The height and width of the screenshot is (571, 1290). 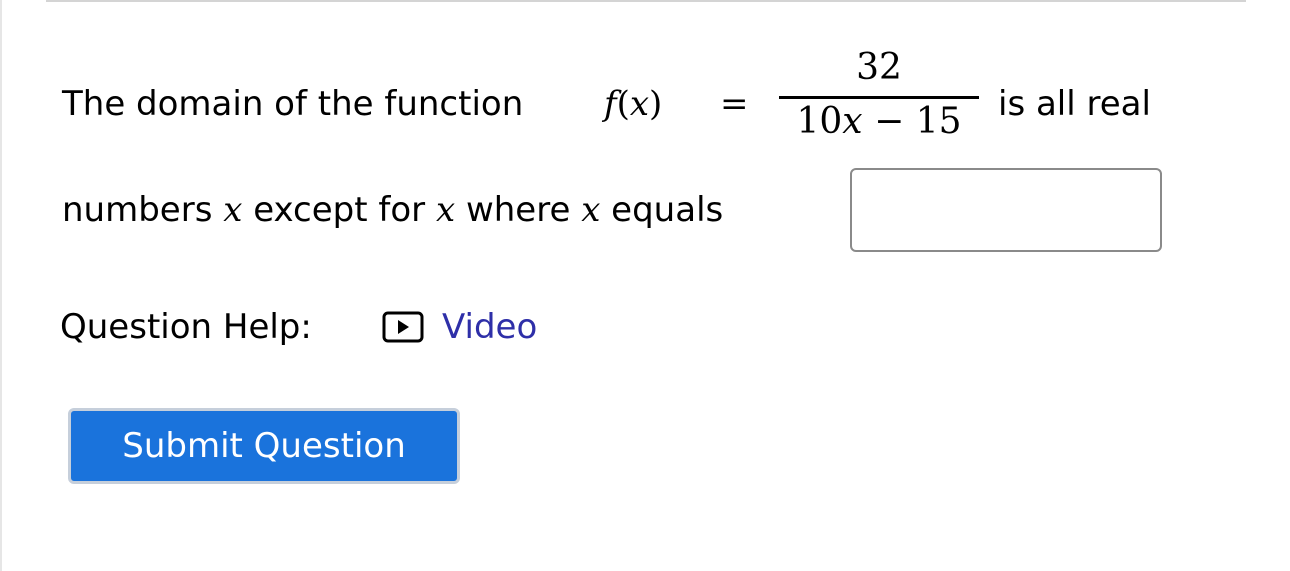 I want to click on function-name: f, so click(x=610, y=104).